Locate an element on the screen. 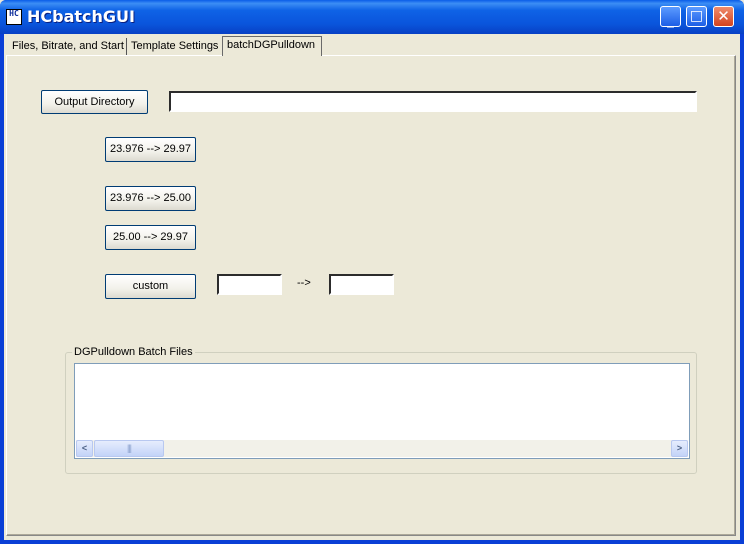 The image size is (744, 544). minimize-button: _ is located at coordinates (670, 17).